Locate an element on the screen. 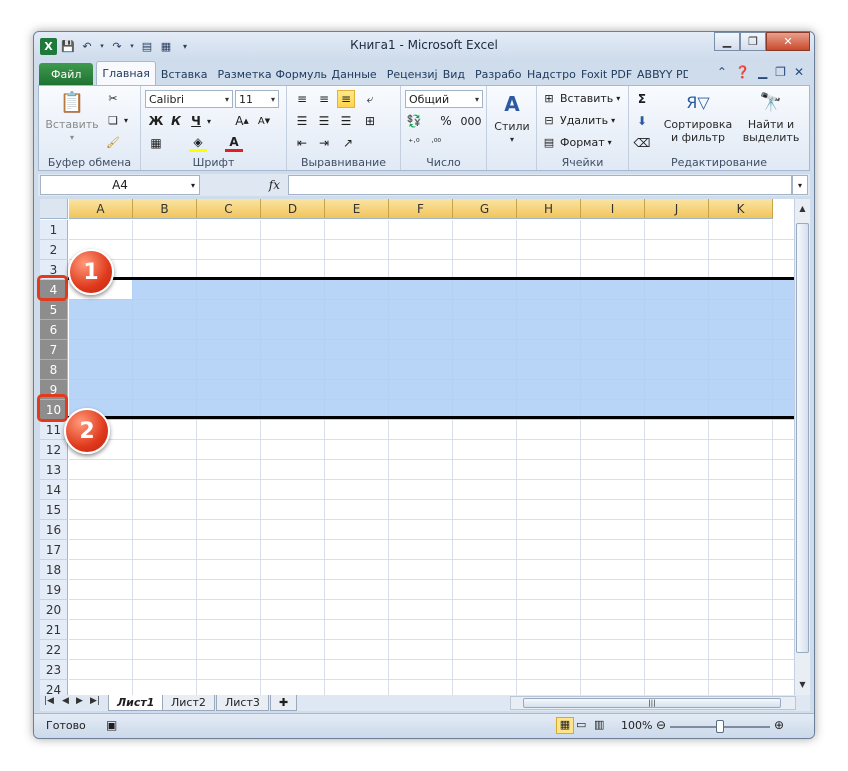  underline-dropdown-icon: ▾ is located at coordinates (209, 121).